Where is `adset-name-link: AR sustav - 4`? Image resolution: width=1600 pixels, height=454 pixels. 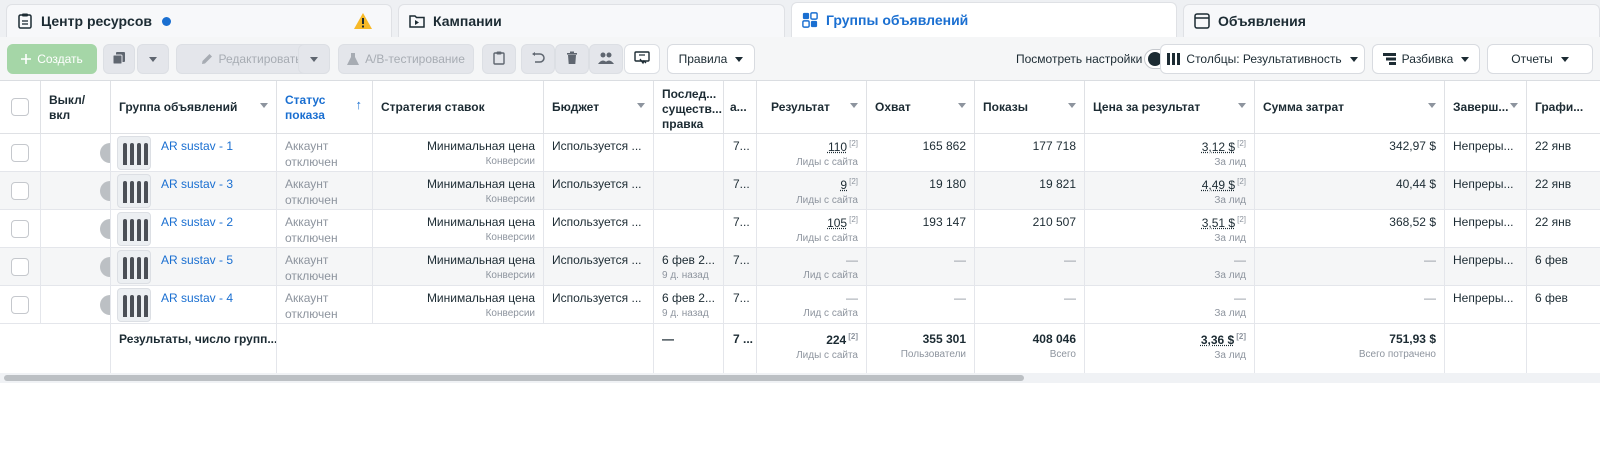
adset-name-link: AR sustav - 4 is located at coordinates (197, 298).